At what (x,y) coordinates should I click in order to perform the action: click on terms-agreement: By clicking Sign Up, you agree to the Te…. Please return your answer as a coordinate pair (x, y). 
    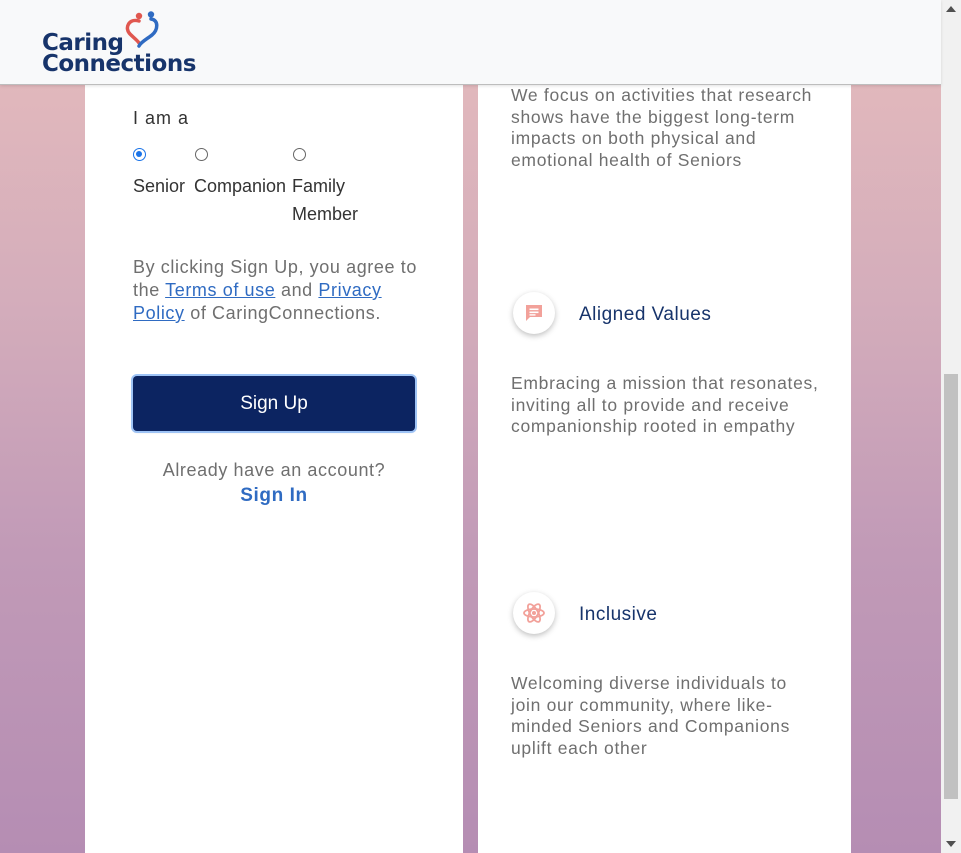
    Looking at the image, I should click on (278, 290).